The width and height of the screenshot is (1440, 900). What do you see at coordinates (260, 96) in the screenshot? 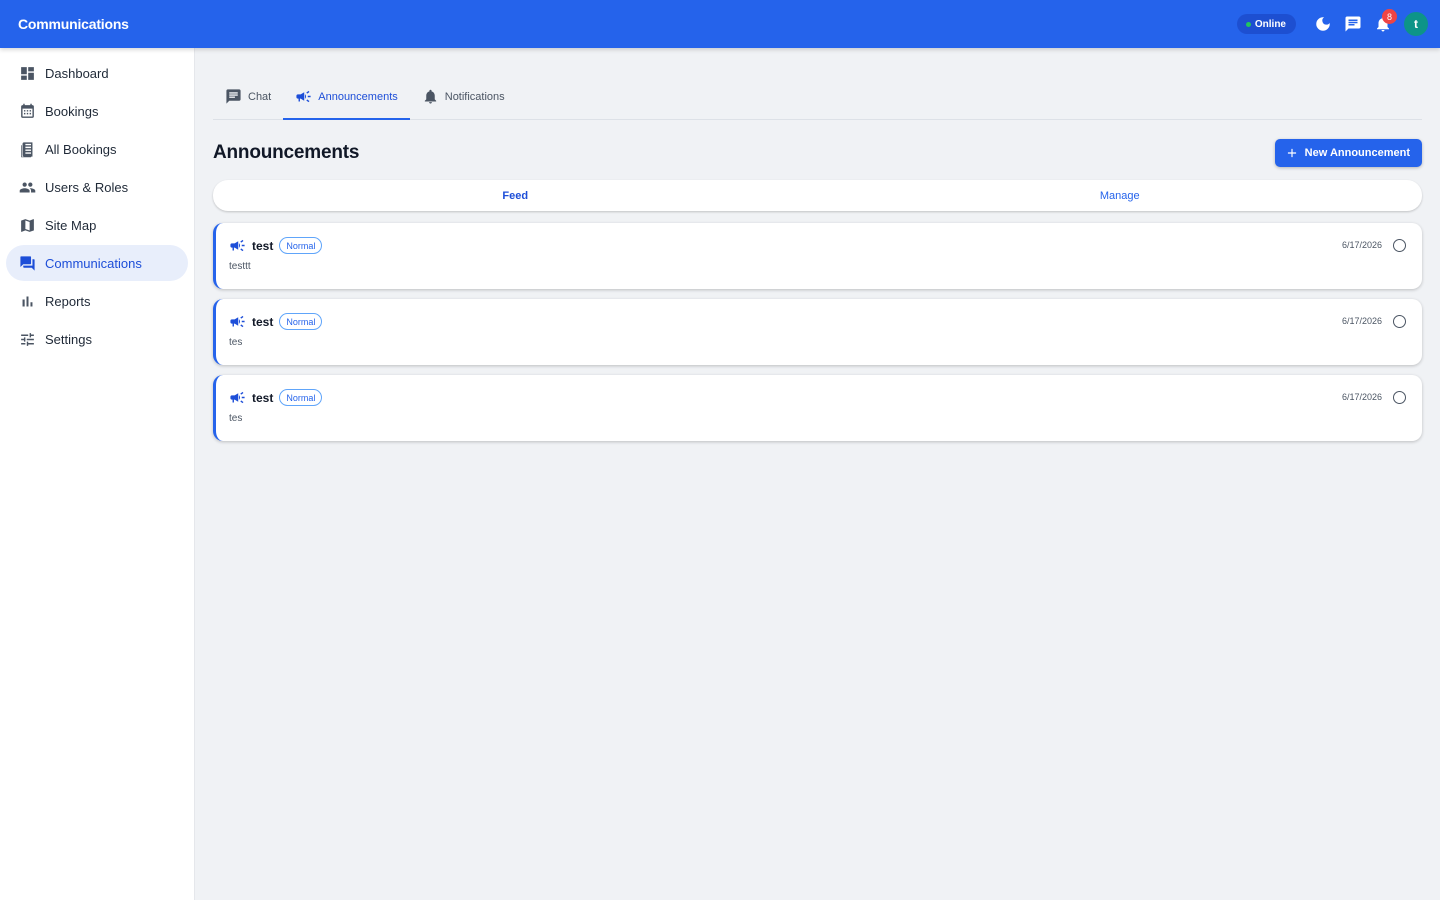
I see `tab-label: Chat` at bounding box center [260, 96].